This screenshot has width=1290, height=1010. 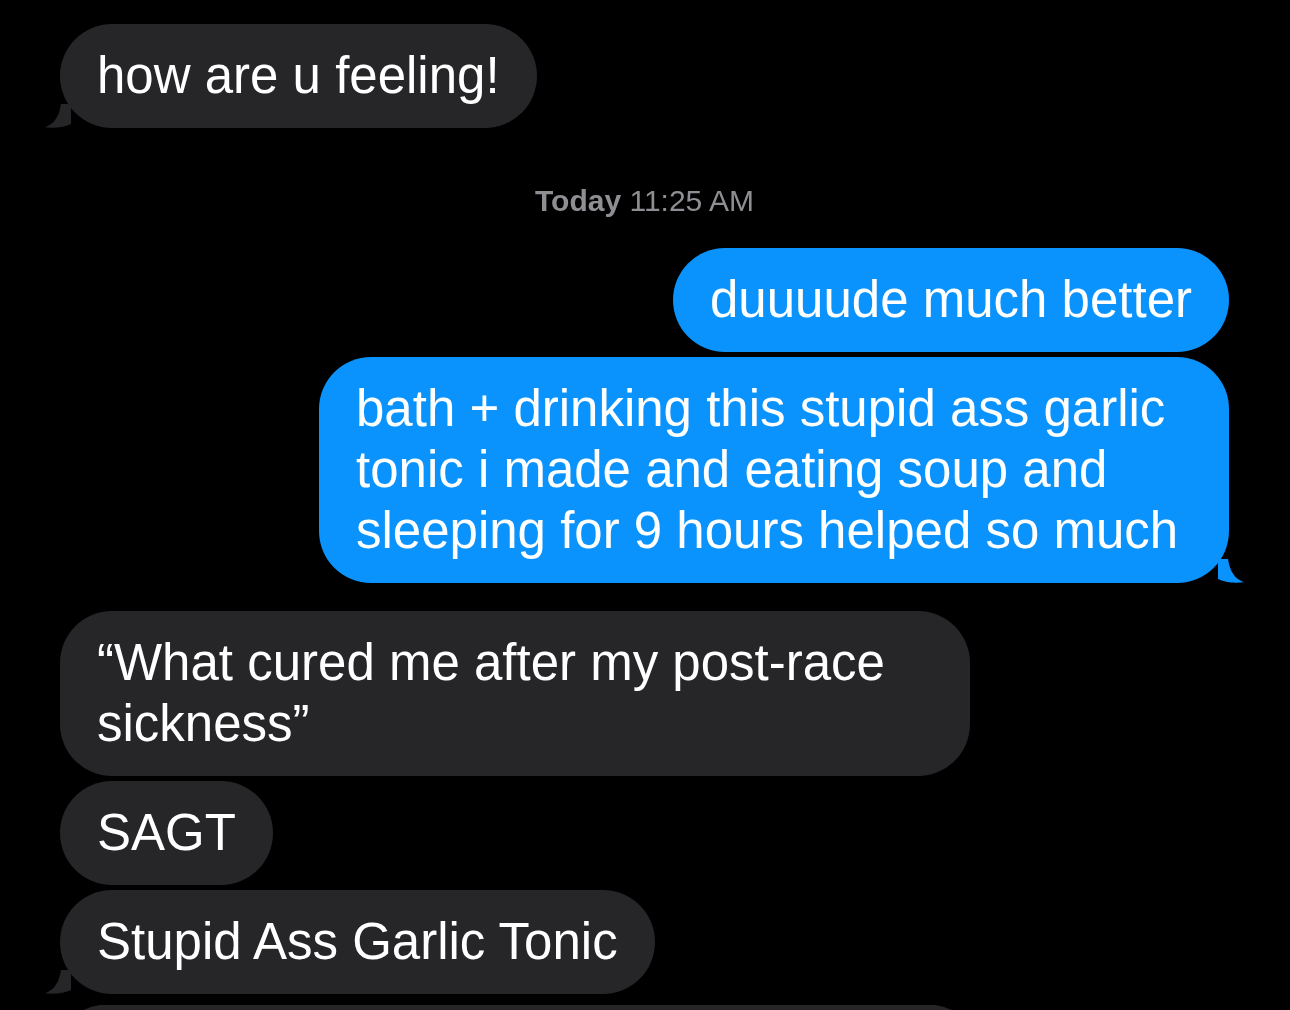 What do you see at coordinates (515, 693) in the screenshot?
I see `received-message: “What cured me after my post-race sickness”` at bounding box center [515, 693].